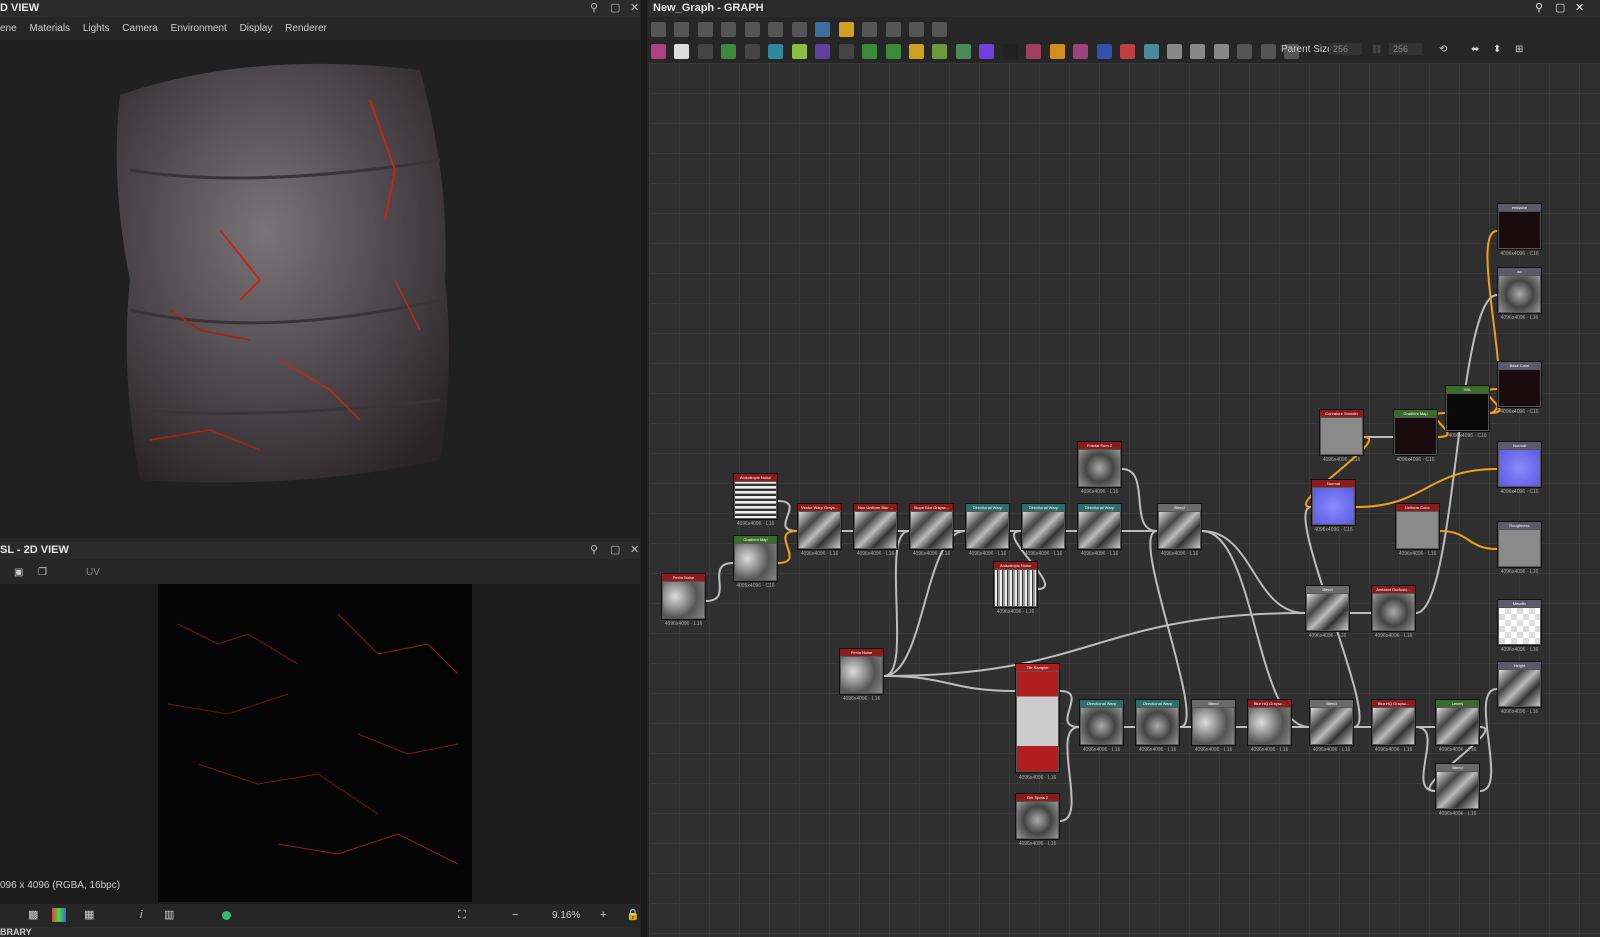 The image size is (1600, 937). What do you see at coordinates (1341, 432) in the screenshot?
I see `graph-node-curv: Curvature Smooth` at bounding box center [1341, 432].